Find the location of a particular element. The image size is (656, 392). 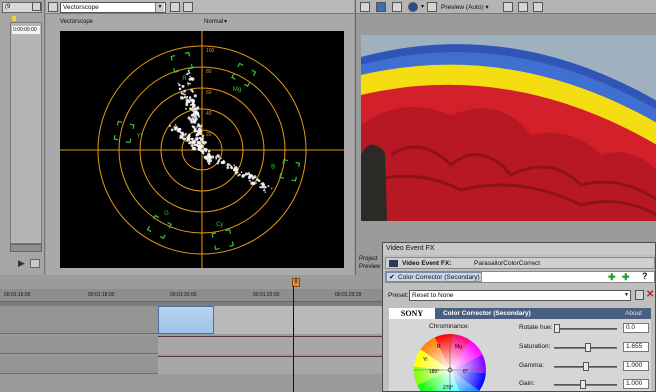

color-target-label: Cy is located at coordinates (219, 225).